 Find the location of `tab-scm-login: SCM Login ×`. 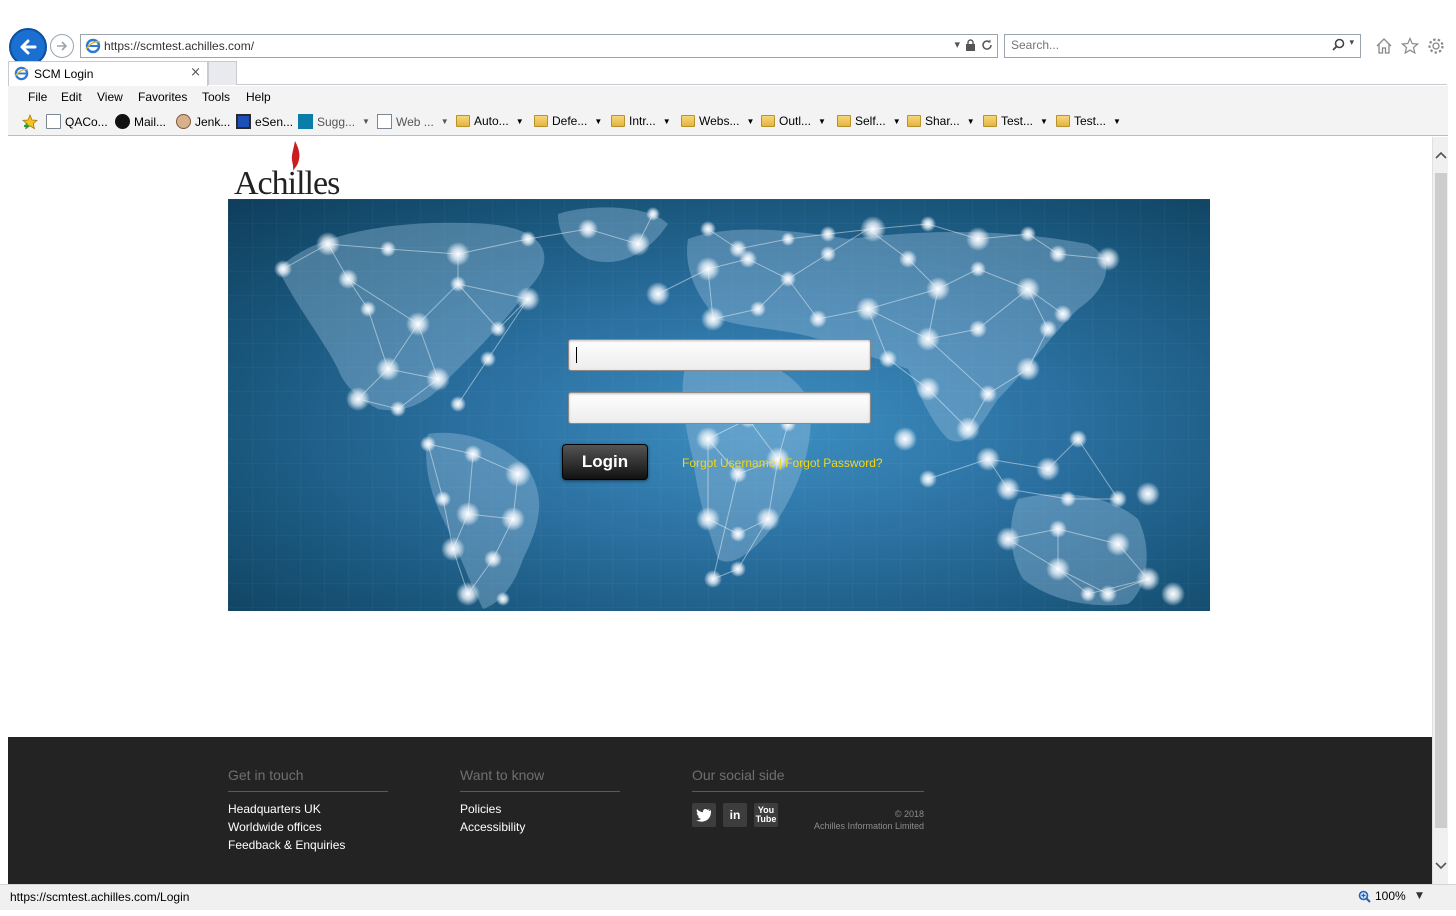

tab-scm-login: SCM Login × is located at coordinates (108, 73).